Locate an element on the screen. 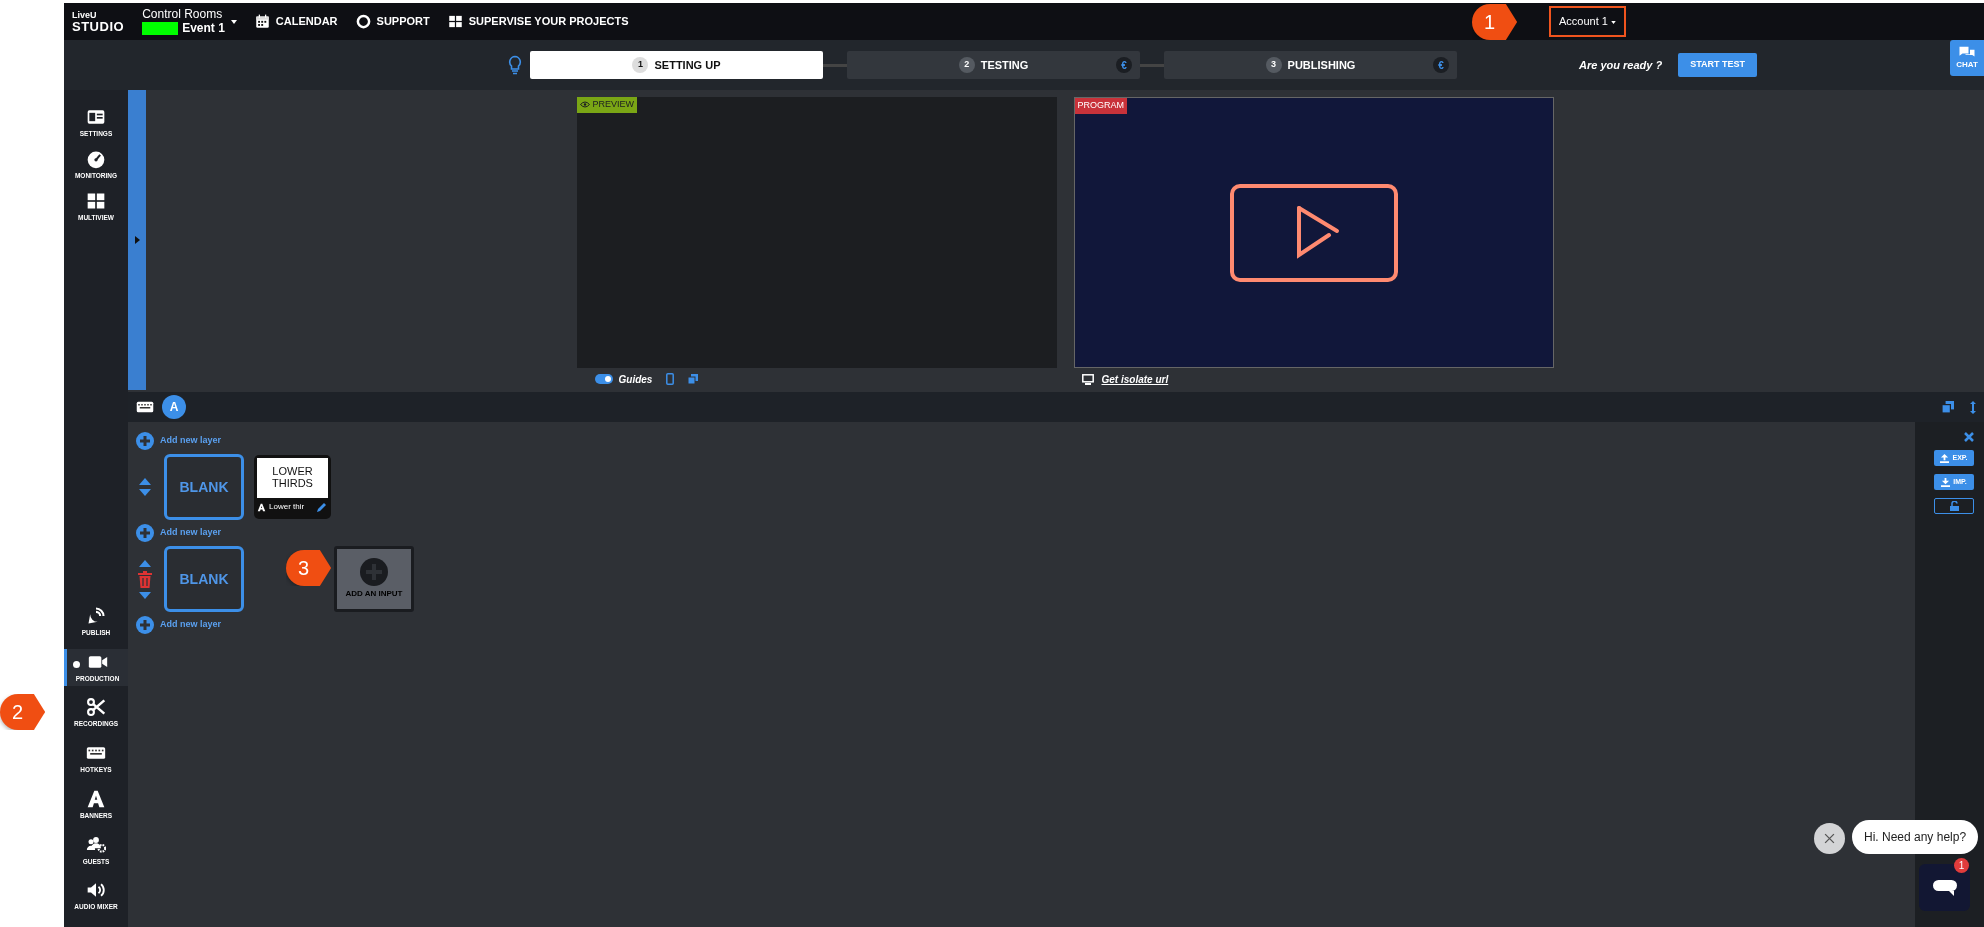  people-gear-icon is located at coordinates (96, 844).